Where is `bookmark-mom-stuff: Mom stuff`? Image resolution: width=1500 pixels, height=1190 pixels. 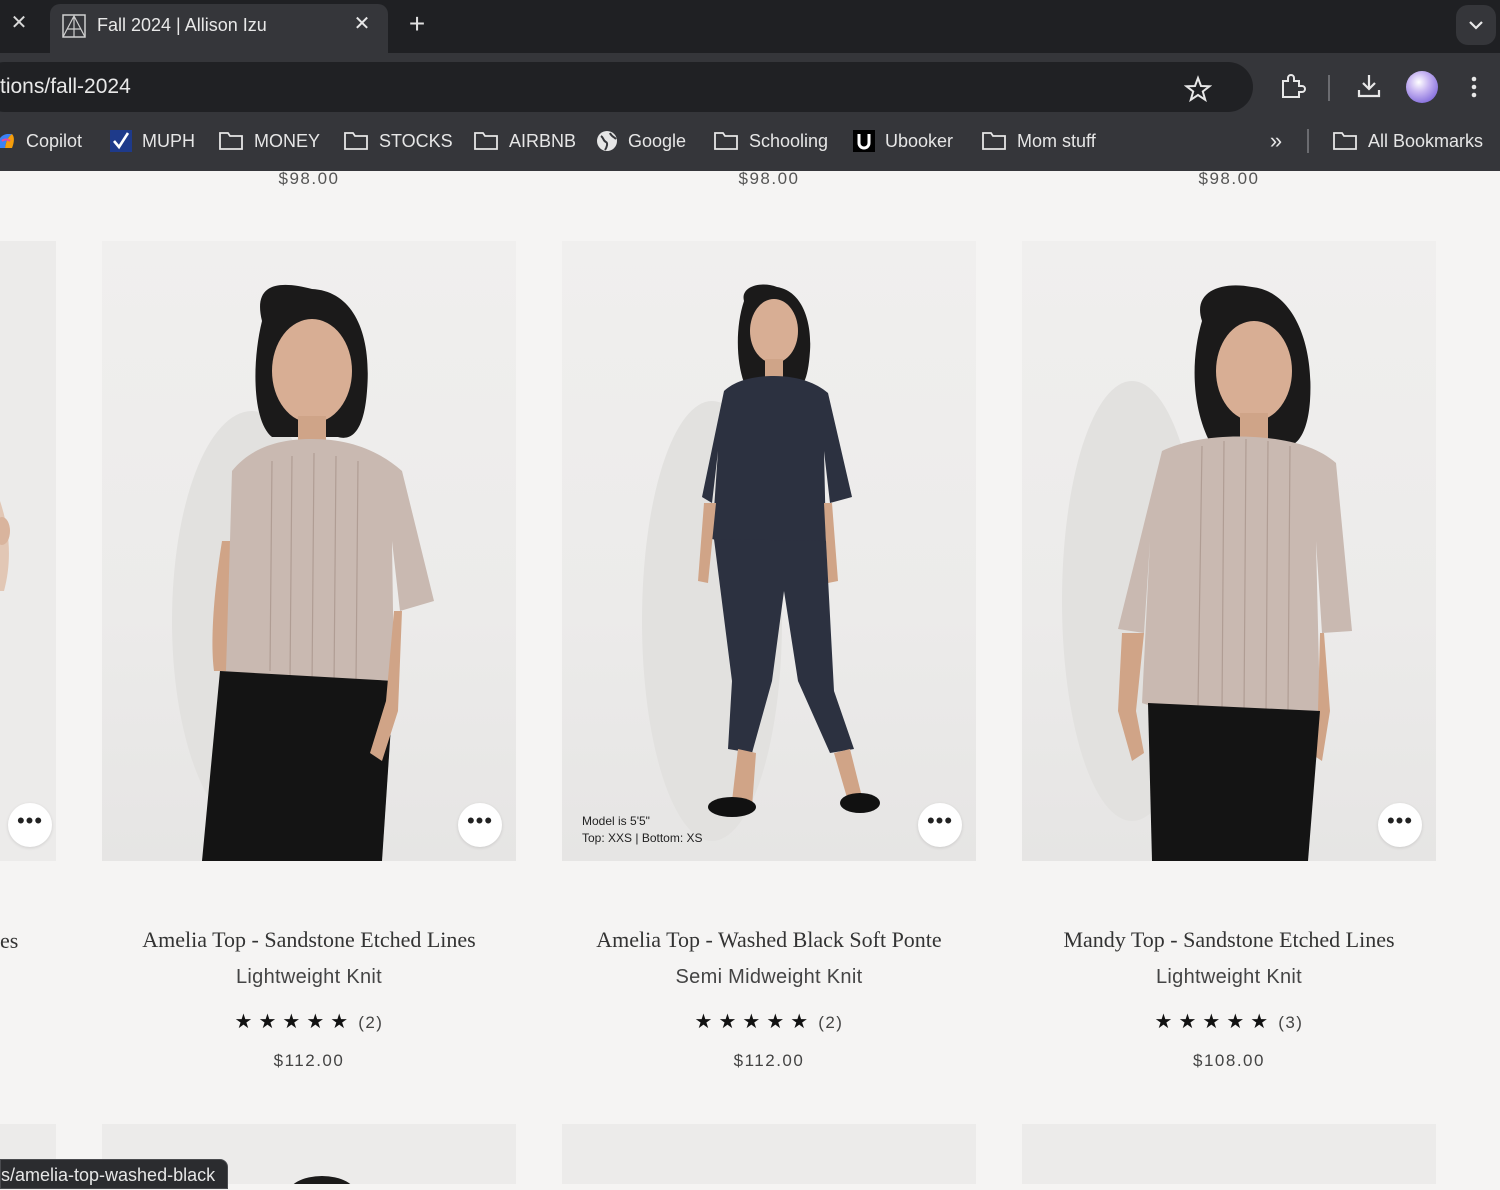
bookmark-mom-stuff: Mom stuff is located at coordinates (1038, 141).